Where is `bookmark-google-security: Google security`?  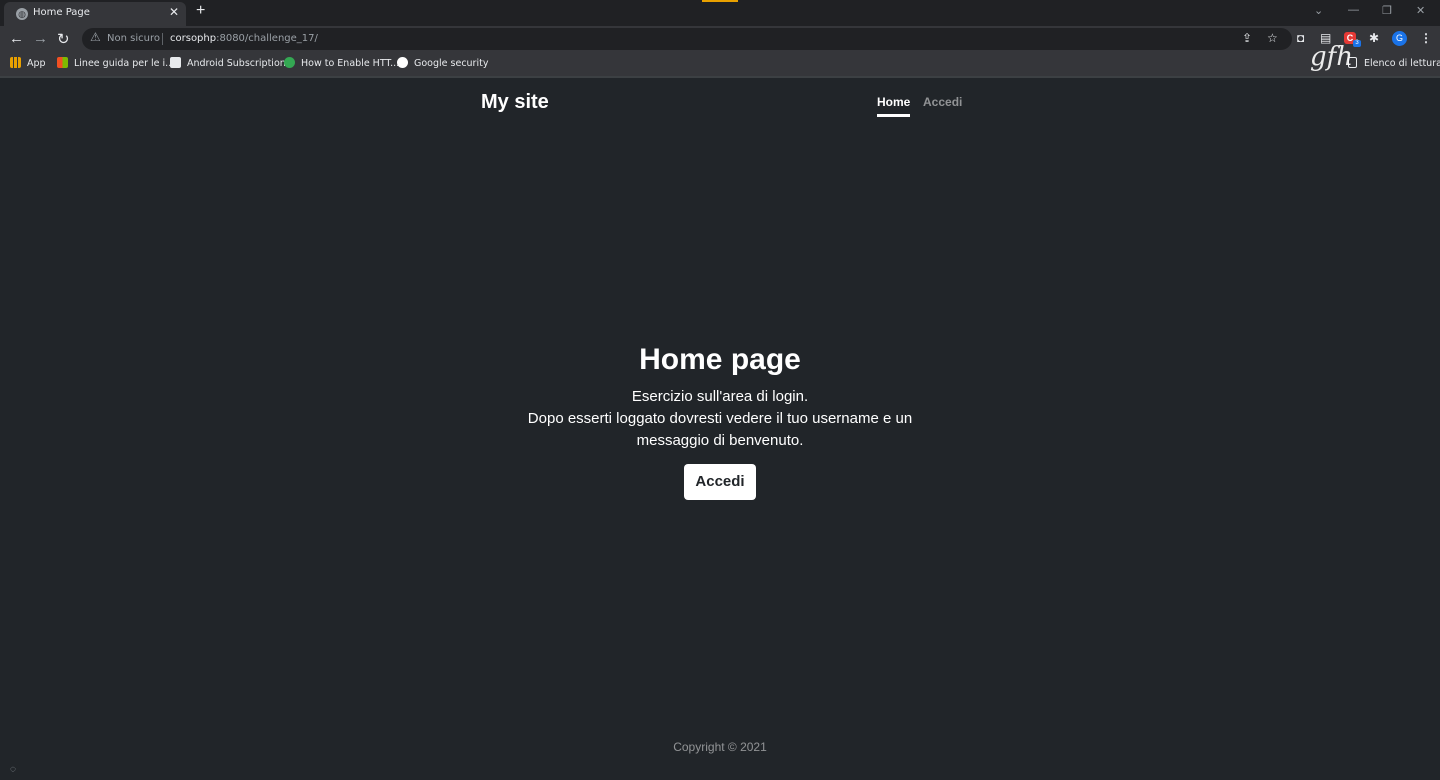 bookmark-google-security: Google security is located at coordinates (442, 63).